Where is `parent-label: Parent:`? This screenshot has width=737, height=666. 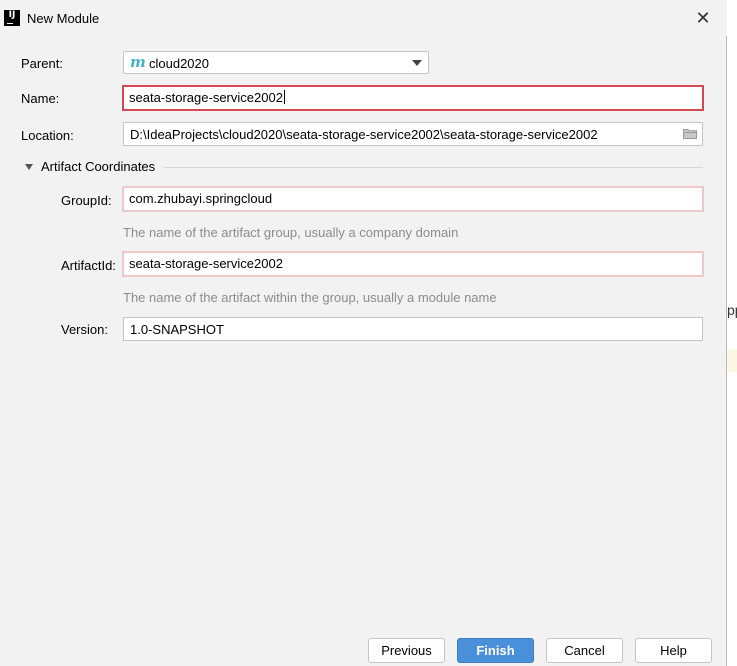 parent-label: Parent: is located at coordinates (42, 63).